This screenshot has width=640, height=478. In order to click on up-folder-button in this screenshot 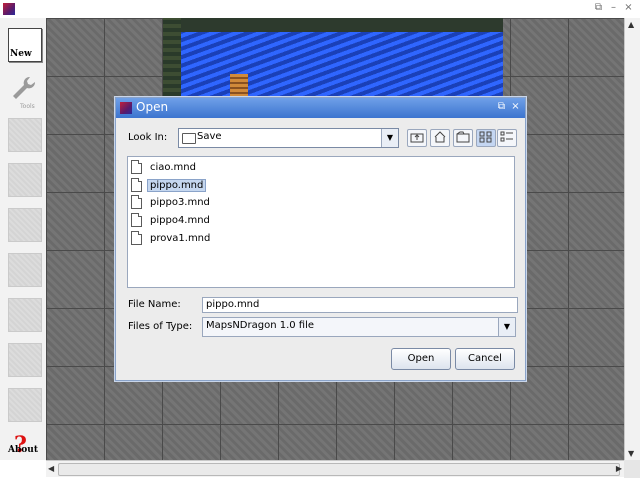, I will do `click(417, 138)`.